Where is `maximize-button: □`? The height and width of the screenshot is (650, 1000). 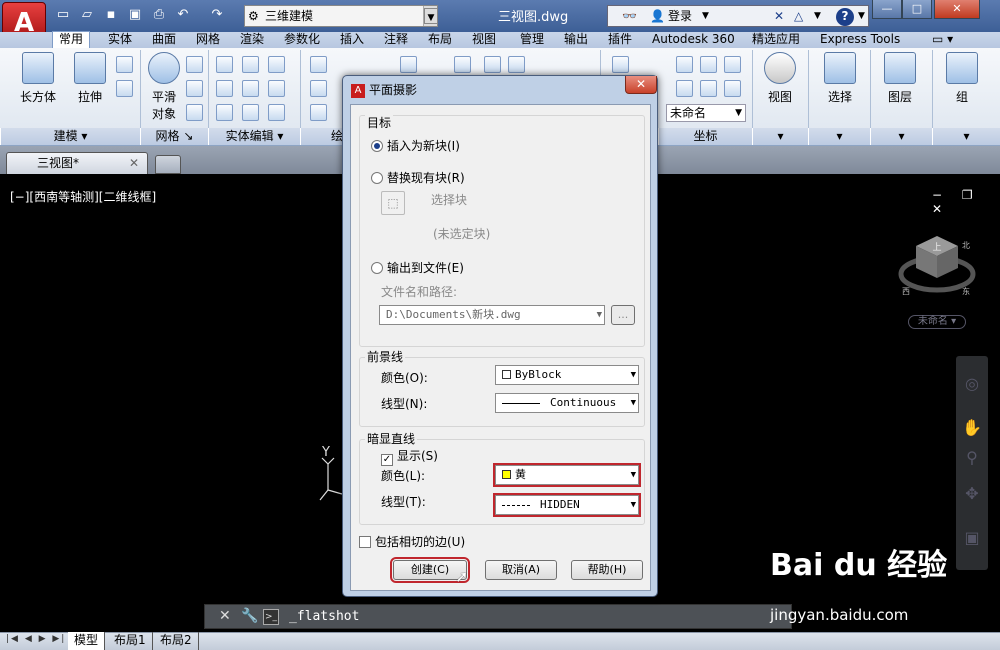
maximize-button: □ is located at coordinates (917, 9).